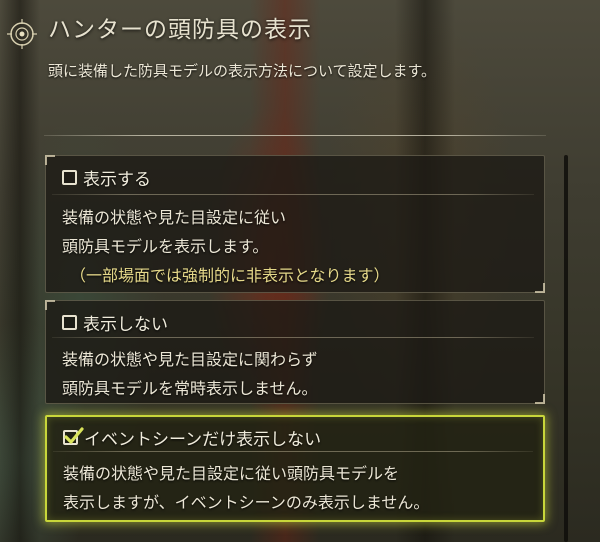 The image size is (600, 542). What do you see at coordinates (231, 473) in the screenshot?
I see `option-description-line: 装備の状態や見た目設定に従い頭防具モデルを` at bounding box center [231, 473].